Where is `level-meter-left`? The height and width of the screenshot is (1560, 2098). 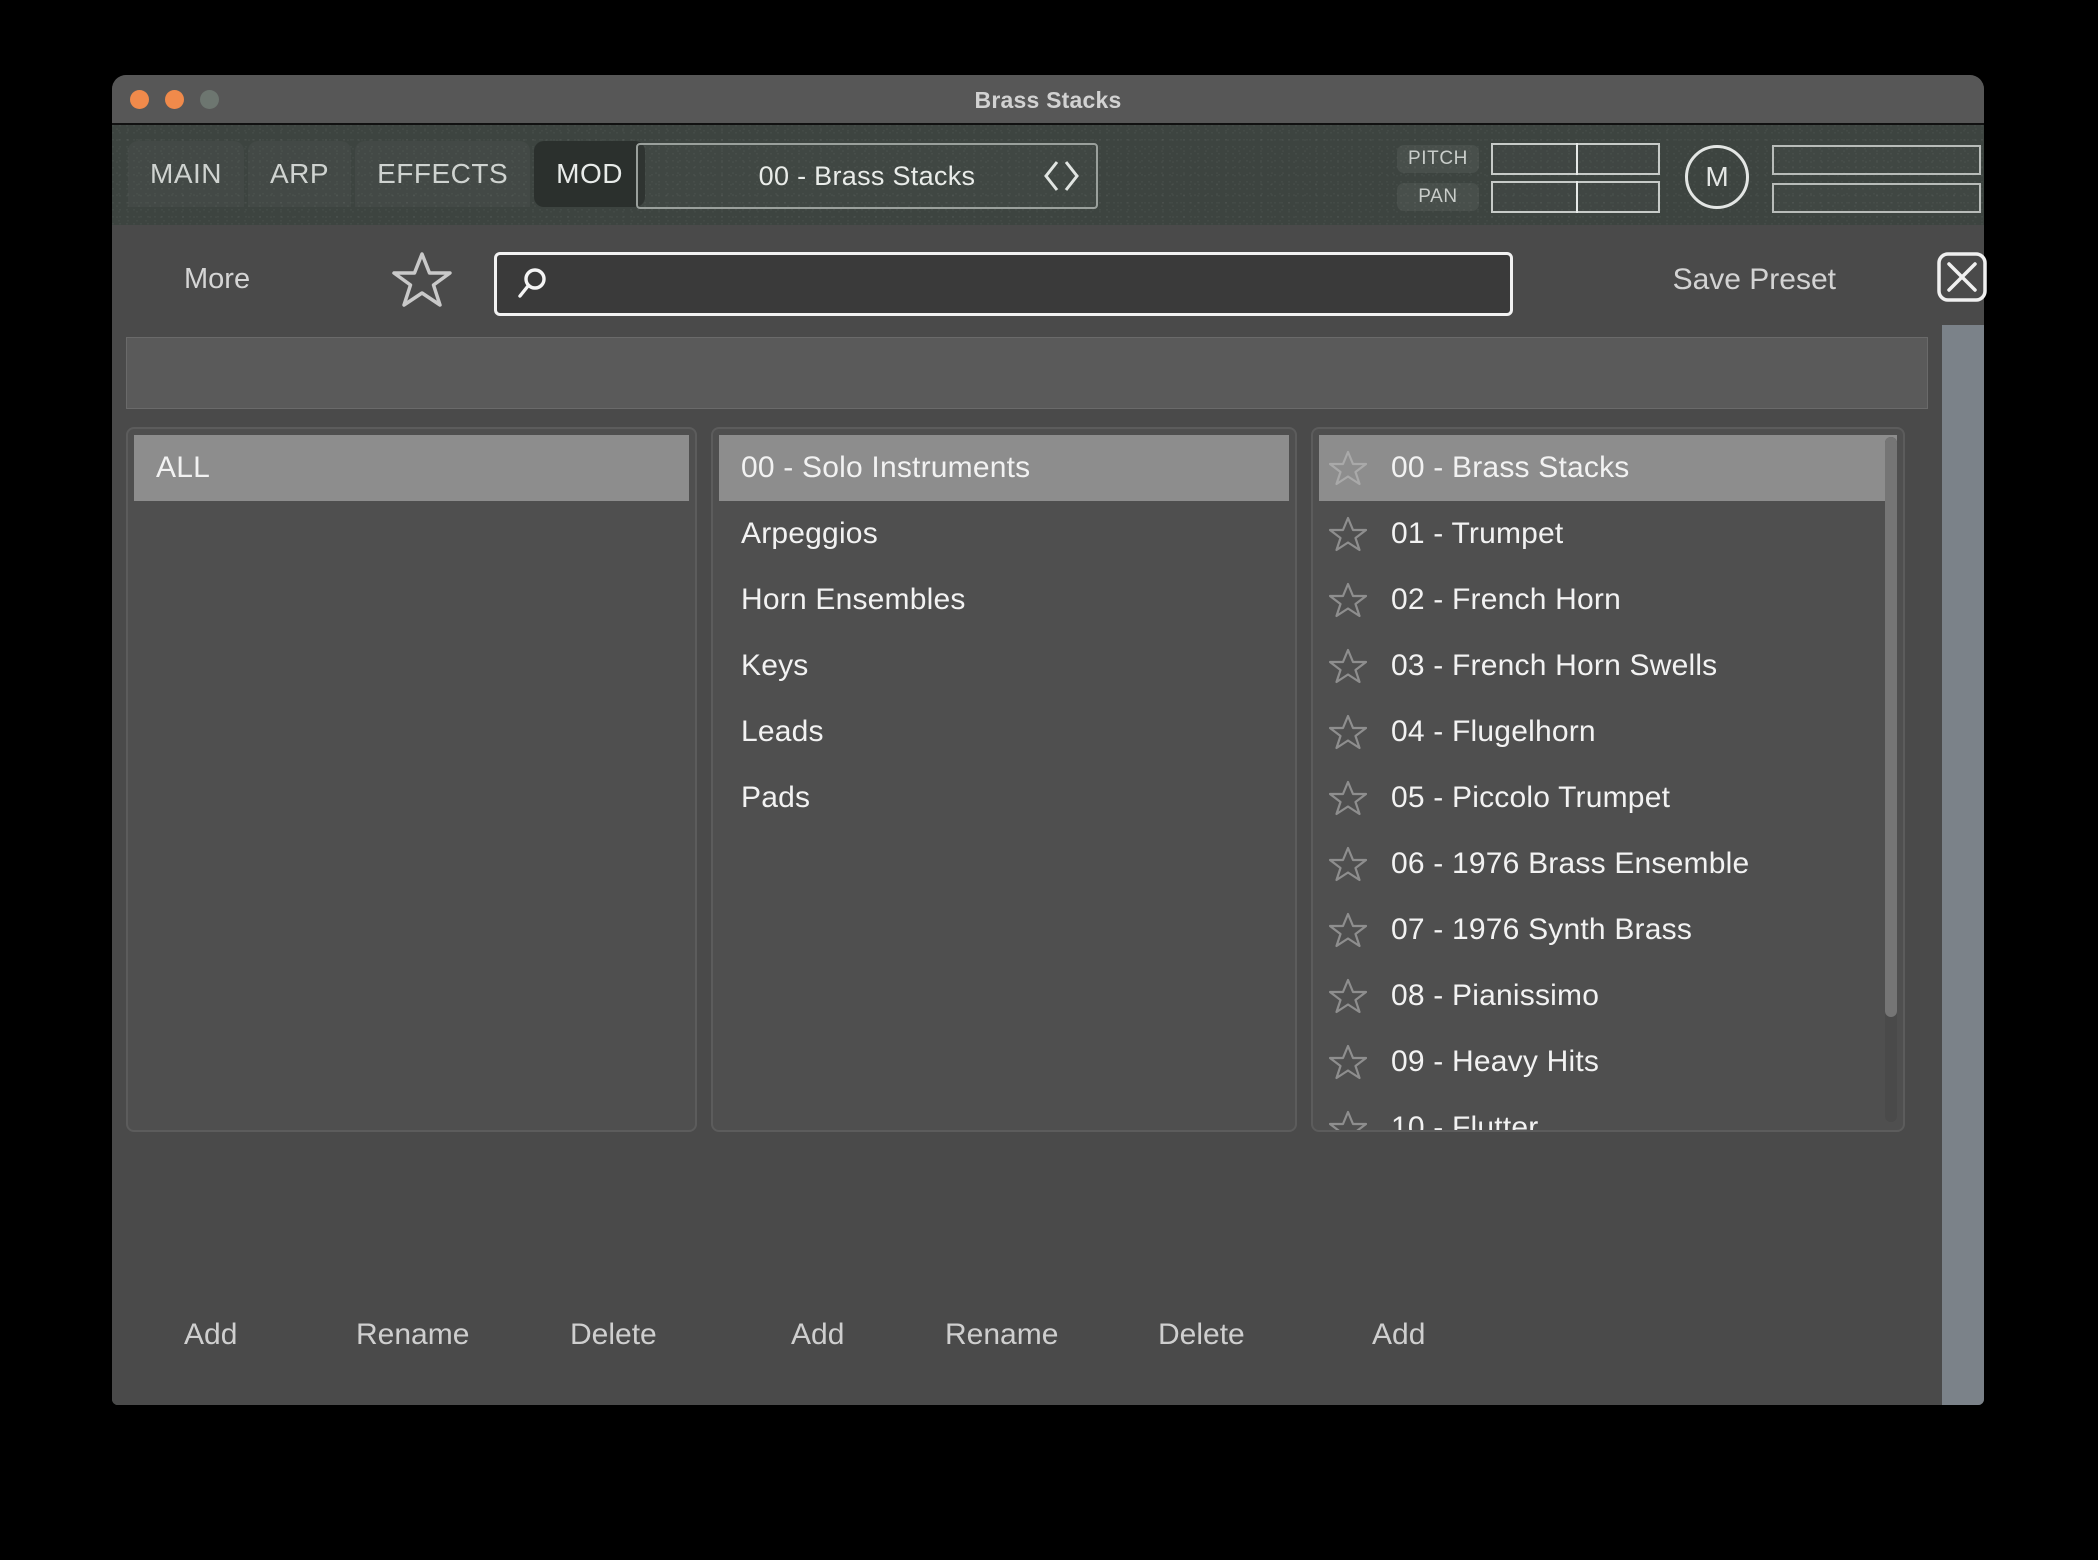
level-meter-left is located at coordinates (1876, 160).